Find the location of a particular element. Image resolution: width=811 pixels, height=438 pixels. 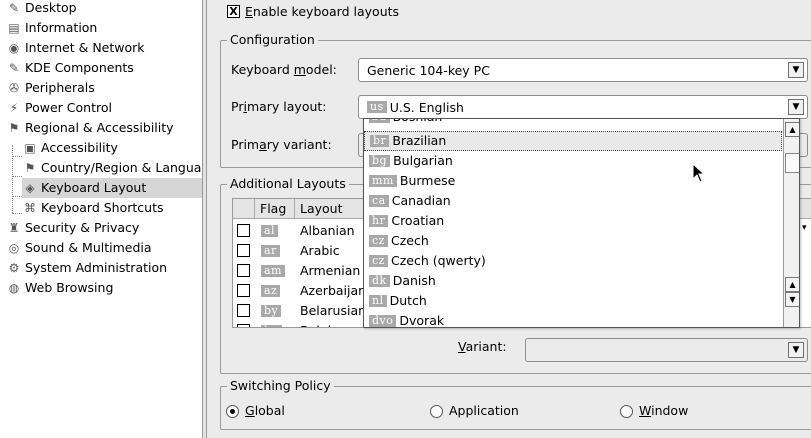

column-header-flag: Flag is located at coordinates (275, 209).